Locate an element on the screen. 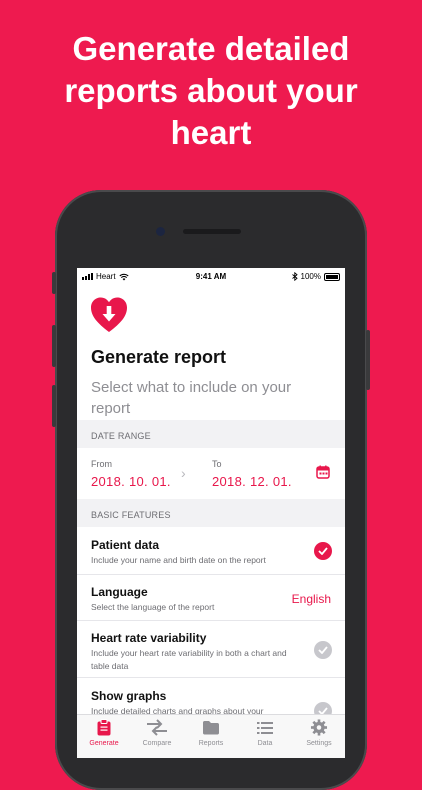 This screenshot has height=790, width=422. compare-arrows-icon is located at coordinates (157, 727).